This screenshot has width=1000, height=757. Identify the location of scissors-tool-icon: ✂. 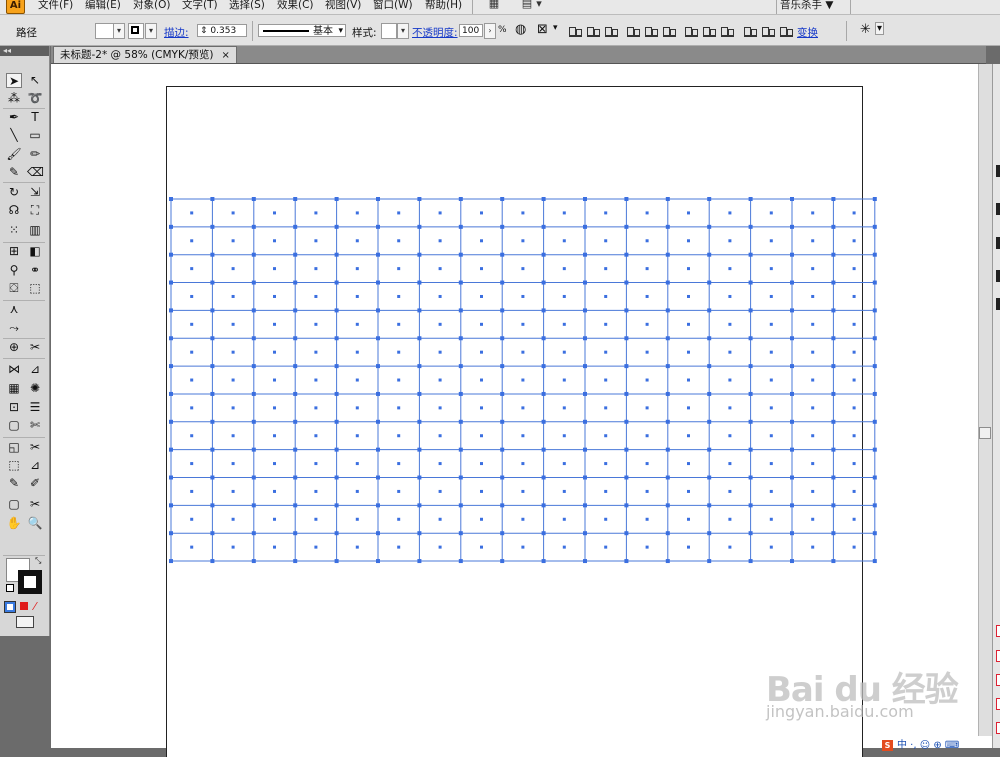
(35, 504).